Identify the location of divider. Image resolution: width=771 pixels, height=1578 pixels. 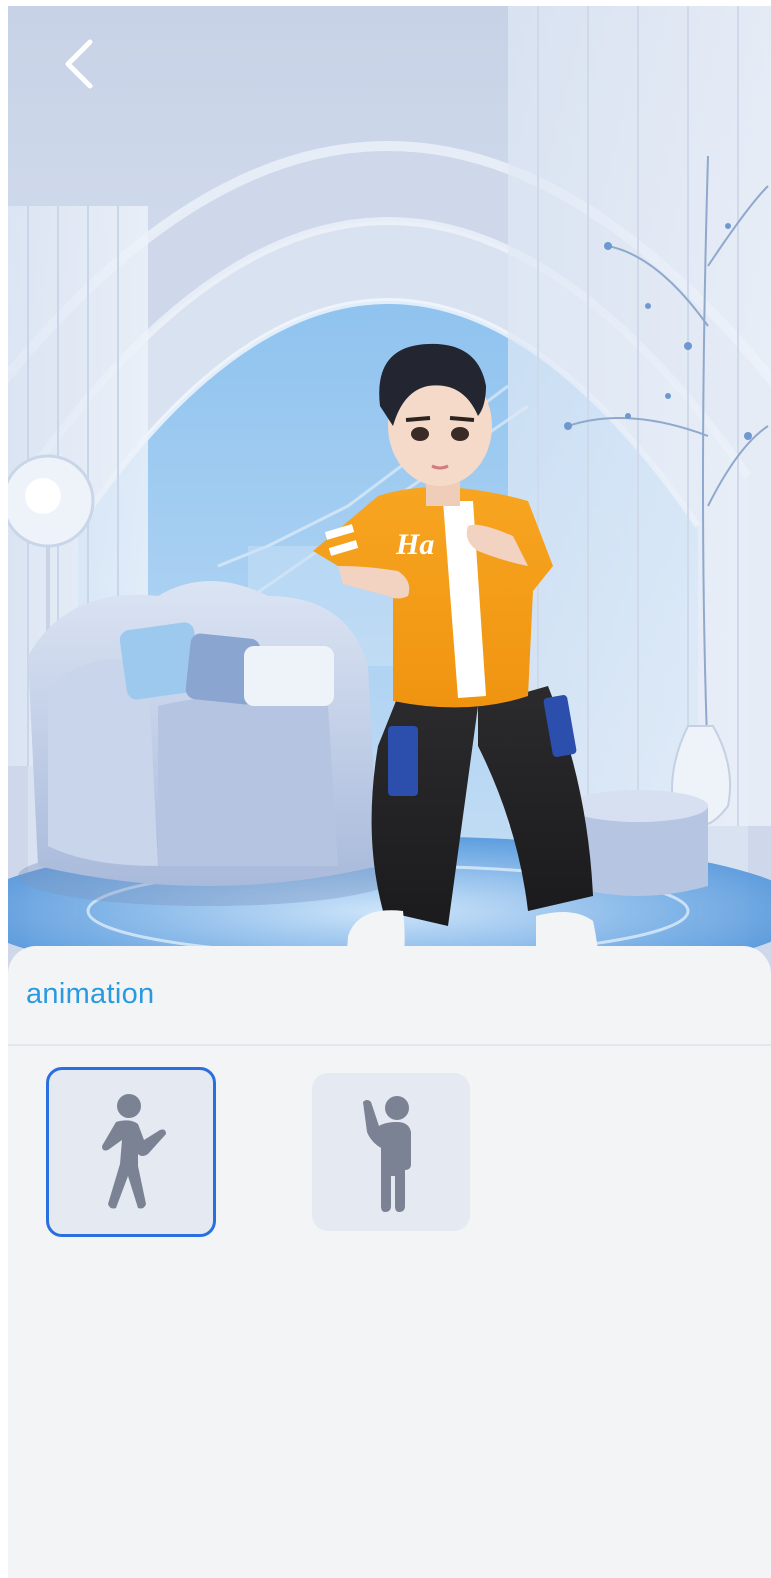
(389, 1045).